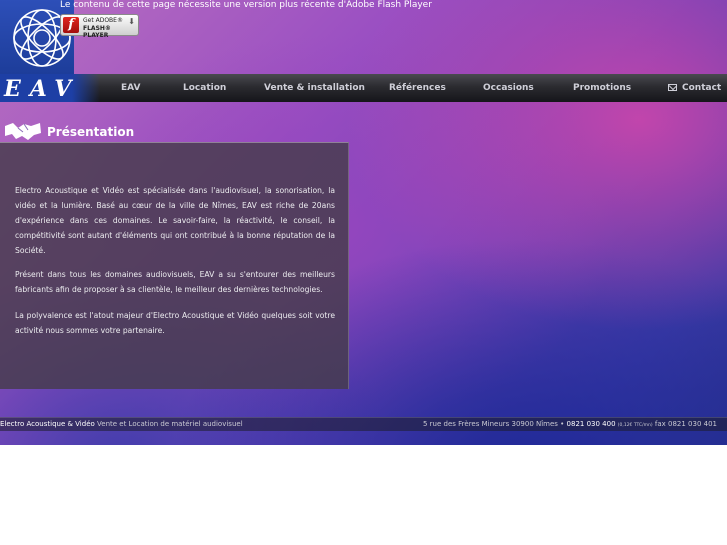 This screenshot has width=727, height=545. I want to click on nav-logo: EAV, so click(50, 88).